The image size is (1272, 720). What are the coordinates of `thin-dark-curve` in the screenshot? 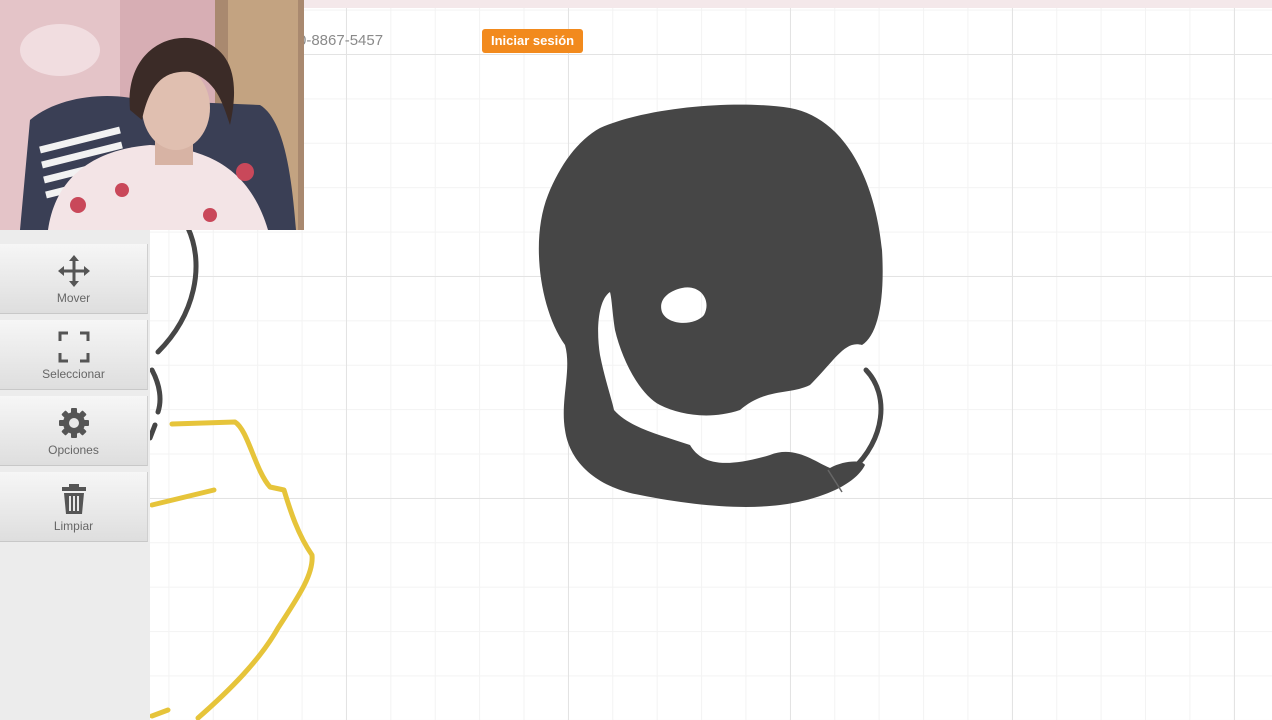 It's located at (866, 420).